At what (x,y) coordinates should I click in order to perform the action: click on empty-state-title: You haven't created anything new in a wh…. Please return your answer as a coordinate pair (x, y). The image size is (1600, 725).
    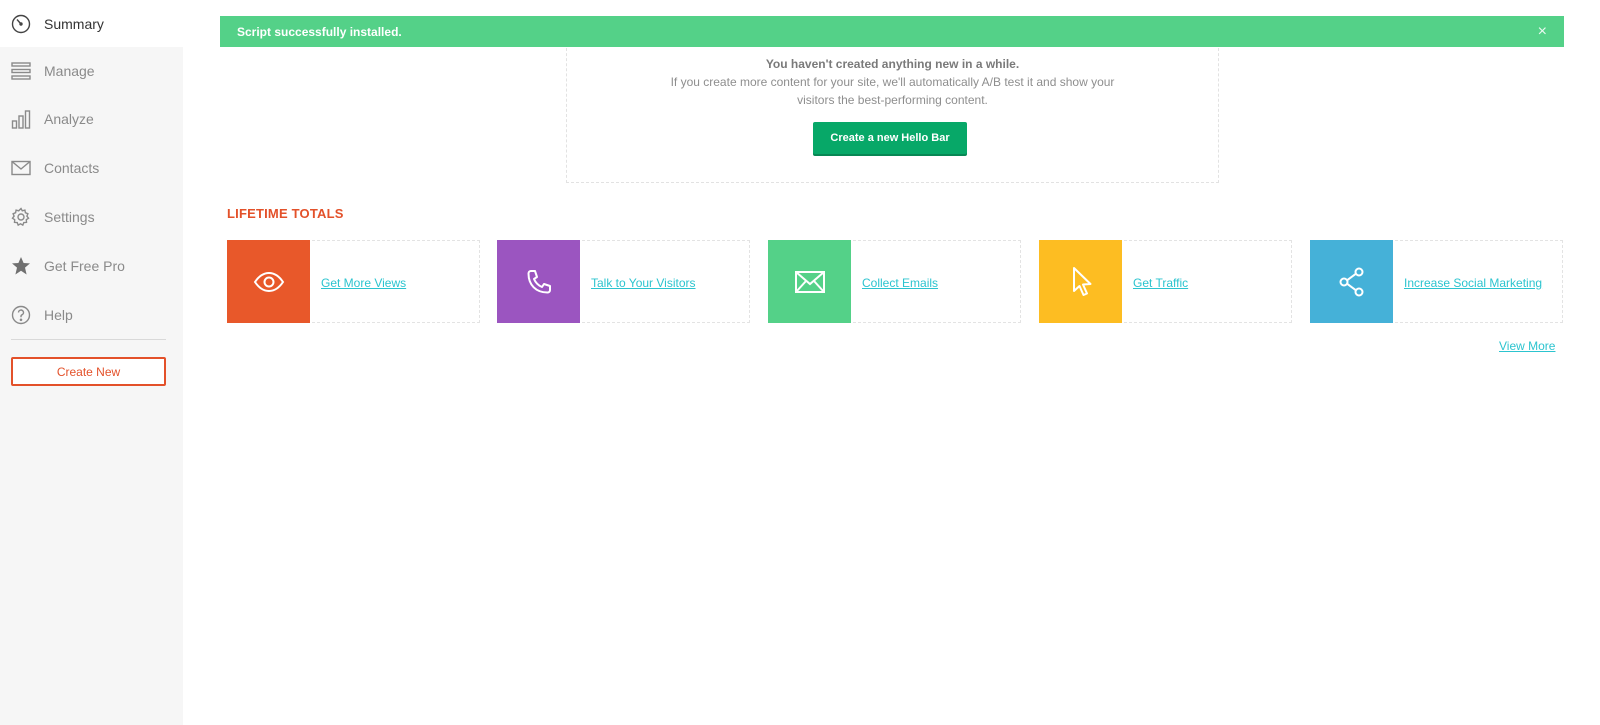
    Looking at the image, I should click on (892, 64).